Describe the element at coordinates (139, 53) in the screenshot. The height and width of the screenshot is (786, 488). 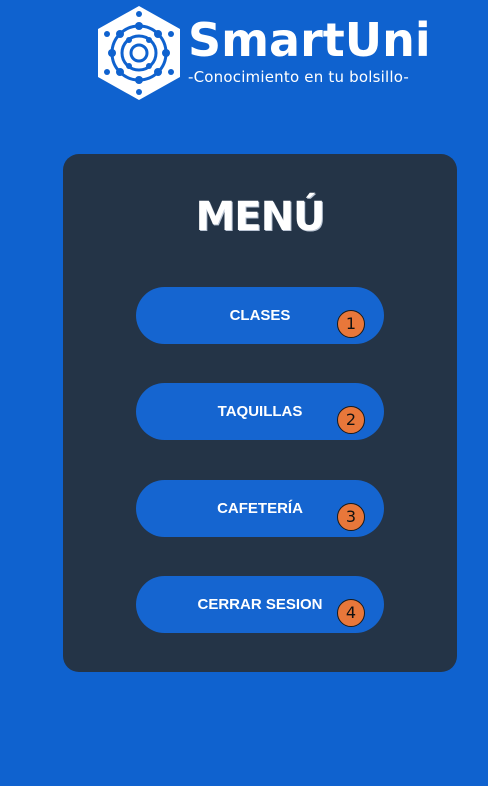
I see `mandala-logo-icon` at that location.